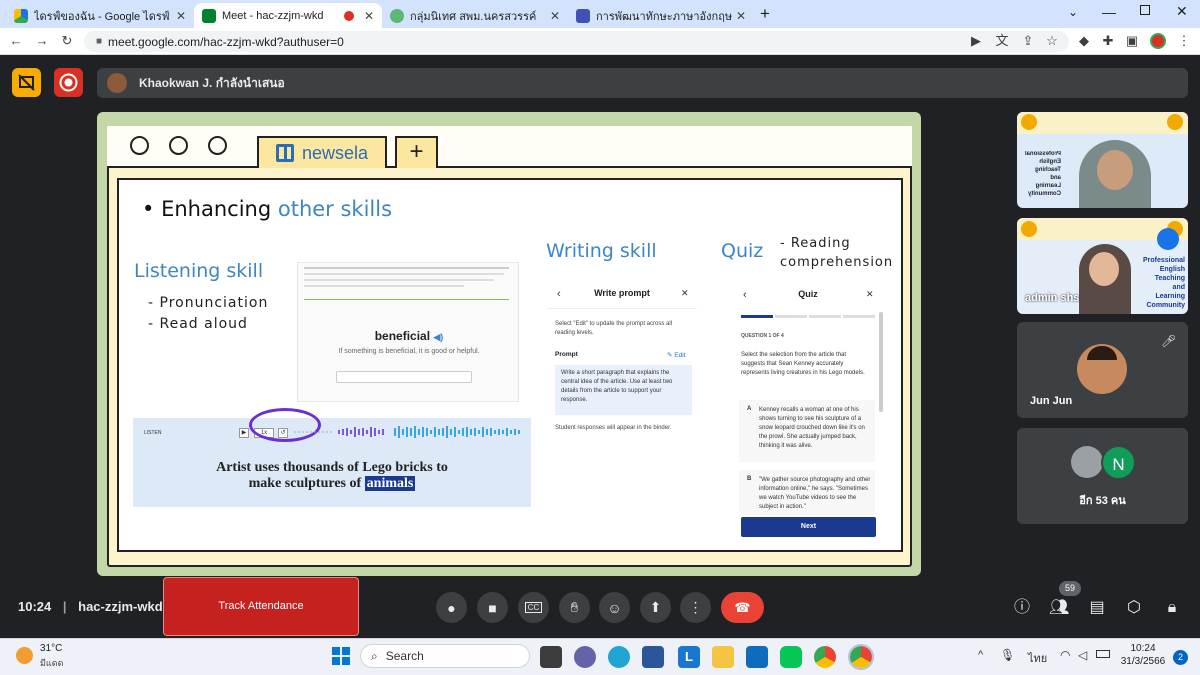  I want to click on headline-line1: Artist uses thousands of Lego bricks to, so click(332, 467).